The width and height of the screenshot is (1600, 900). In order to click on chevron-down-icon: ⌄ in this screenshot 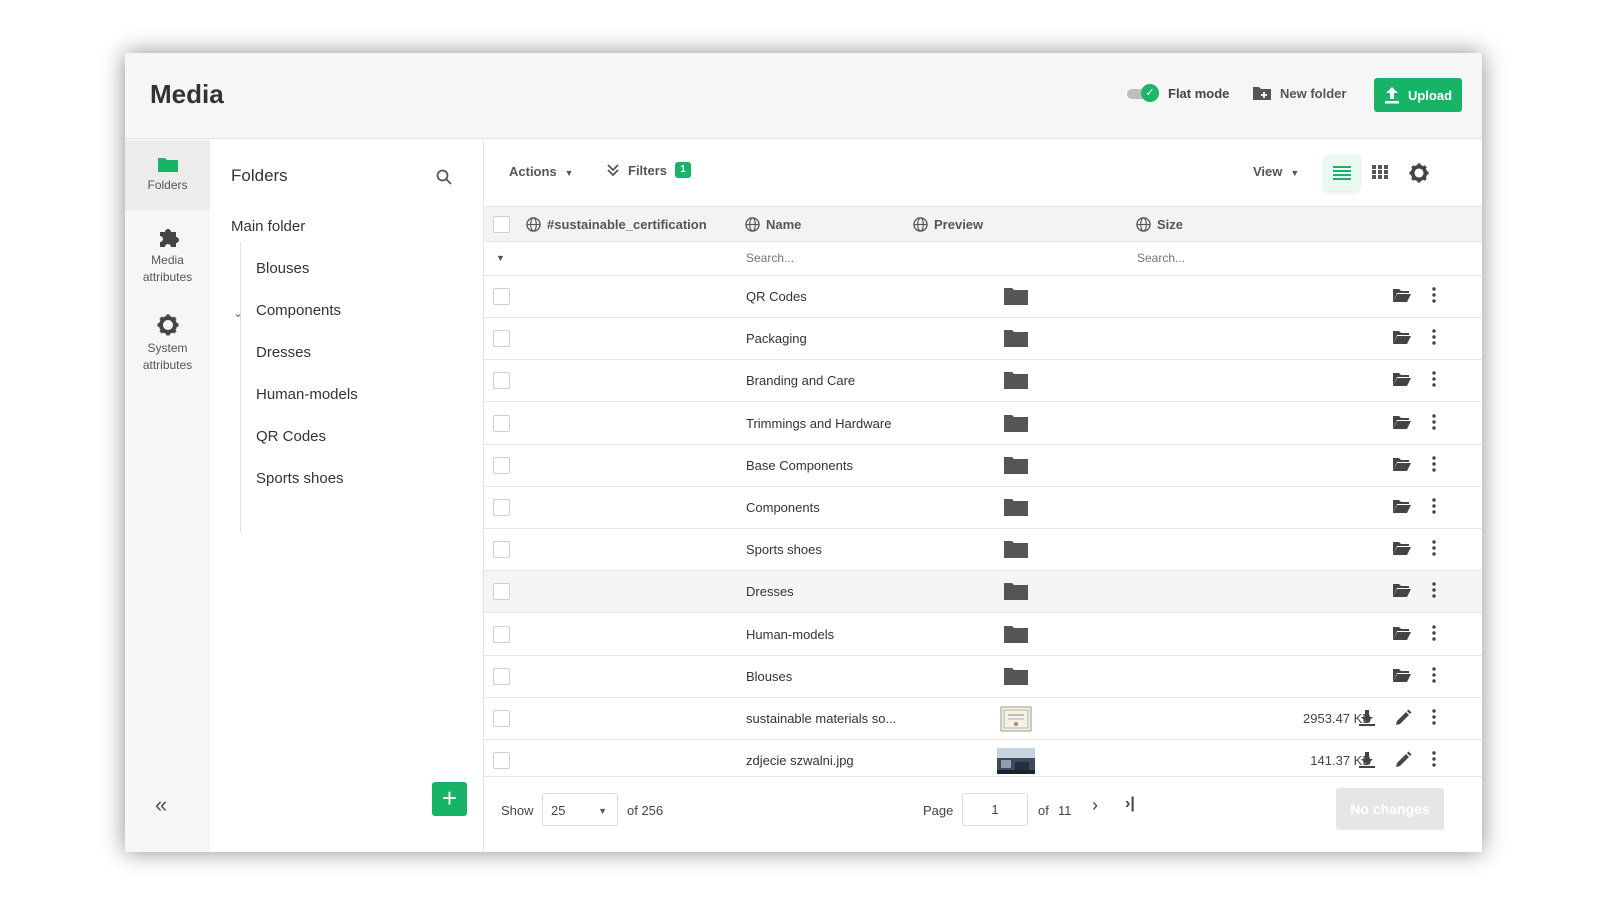, I will do `click(238, 313)`.